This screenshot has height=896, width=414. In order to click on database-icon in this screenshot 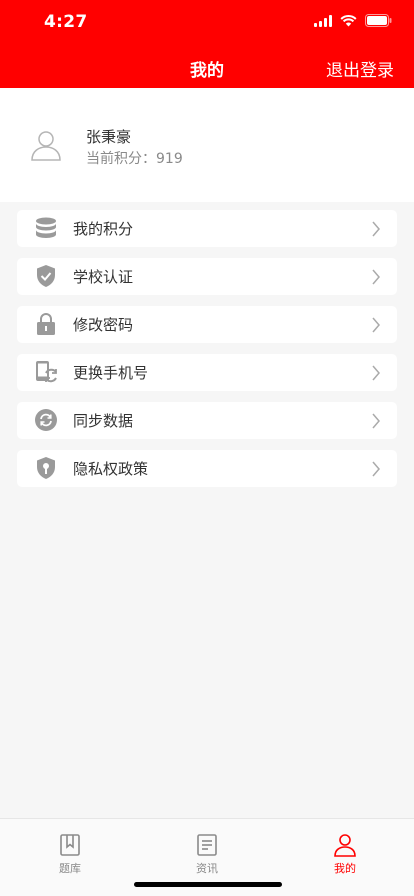, I will do `click(46, 227)`.